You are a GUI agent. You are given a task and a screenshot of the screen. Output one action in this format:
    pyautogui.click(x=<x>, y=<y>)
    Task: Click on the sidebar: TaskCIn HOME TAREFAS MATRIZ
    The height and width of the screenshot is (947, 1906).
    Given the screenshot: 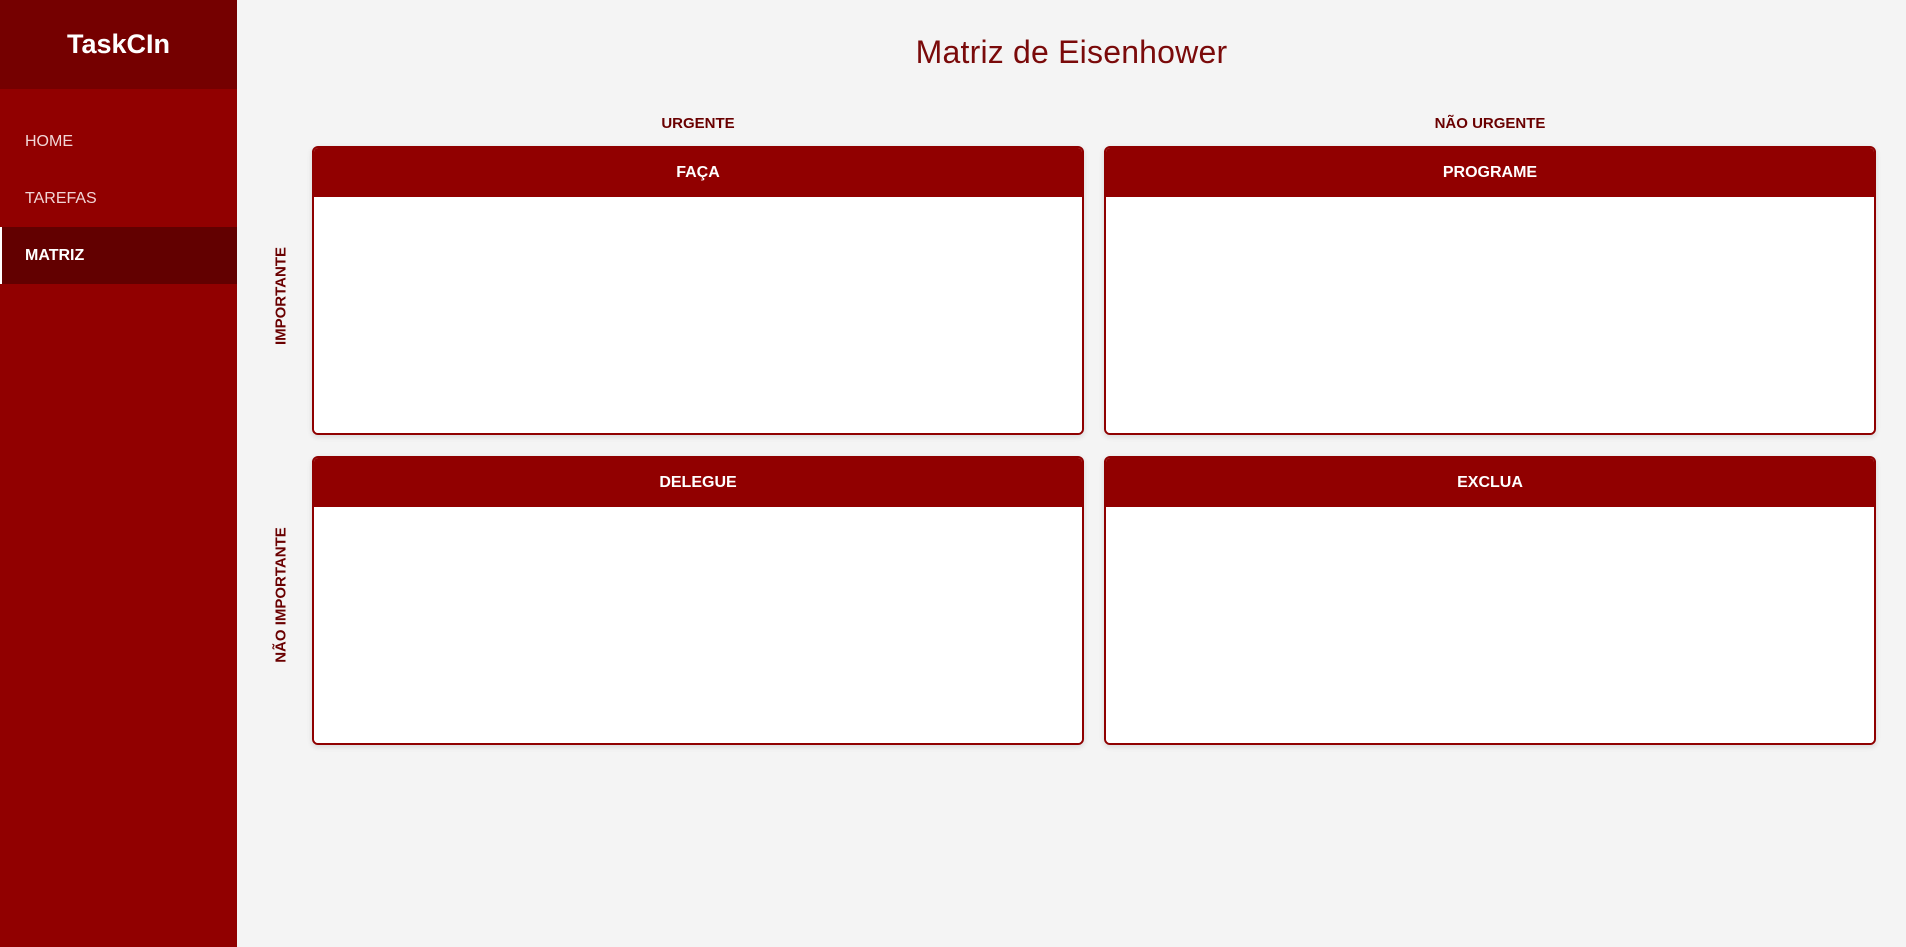 What is the action you would take?
    pyautogui.click(x=118, y=473)
    